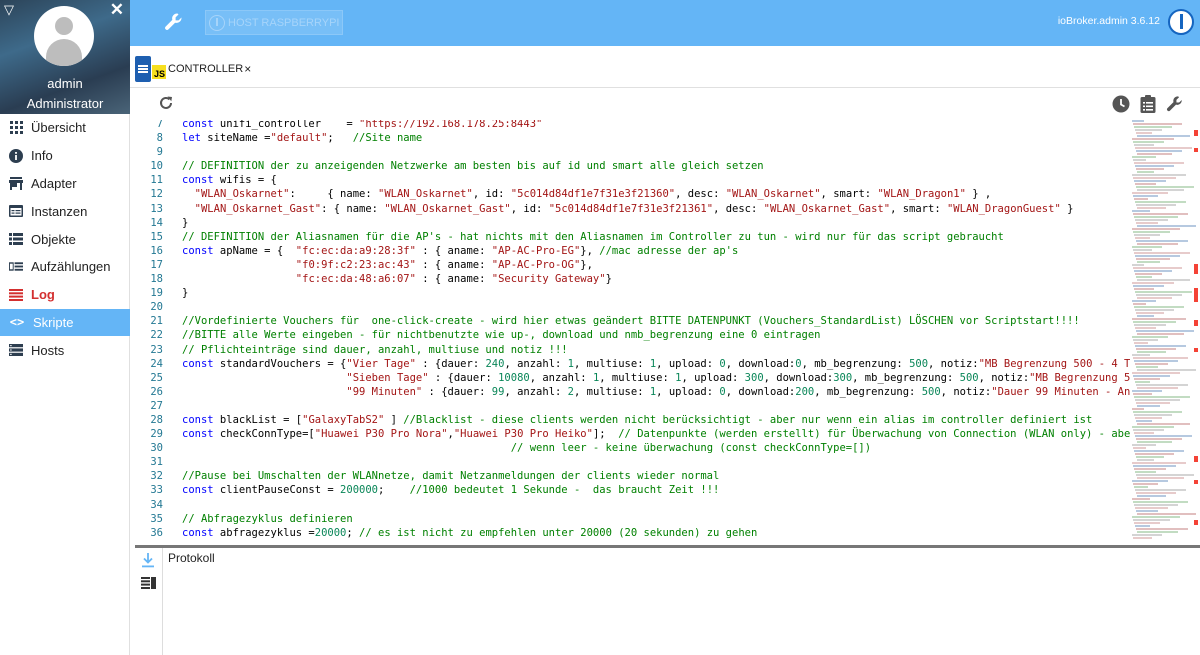 Image resolution: width=1200 pixels, height=655 pixels. I want to click on wrench-icon, so click(174, 24).